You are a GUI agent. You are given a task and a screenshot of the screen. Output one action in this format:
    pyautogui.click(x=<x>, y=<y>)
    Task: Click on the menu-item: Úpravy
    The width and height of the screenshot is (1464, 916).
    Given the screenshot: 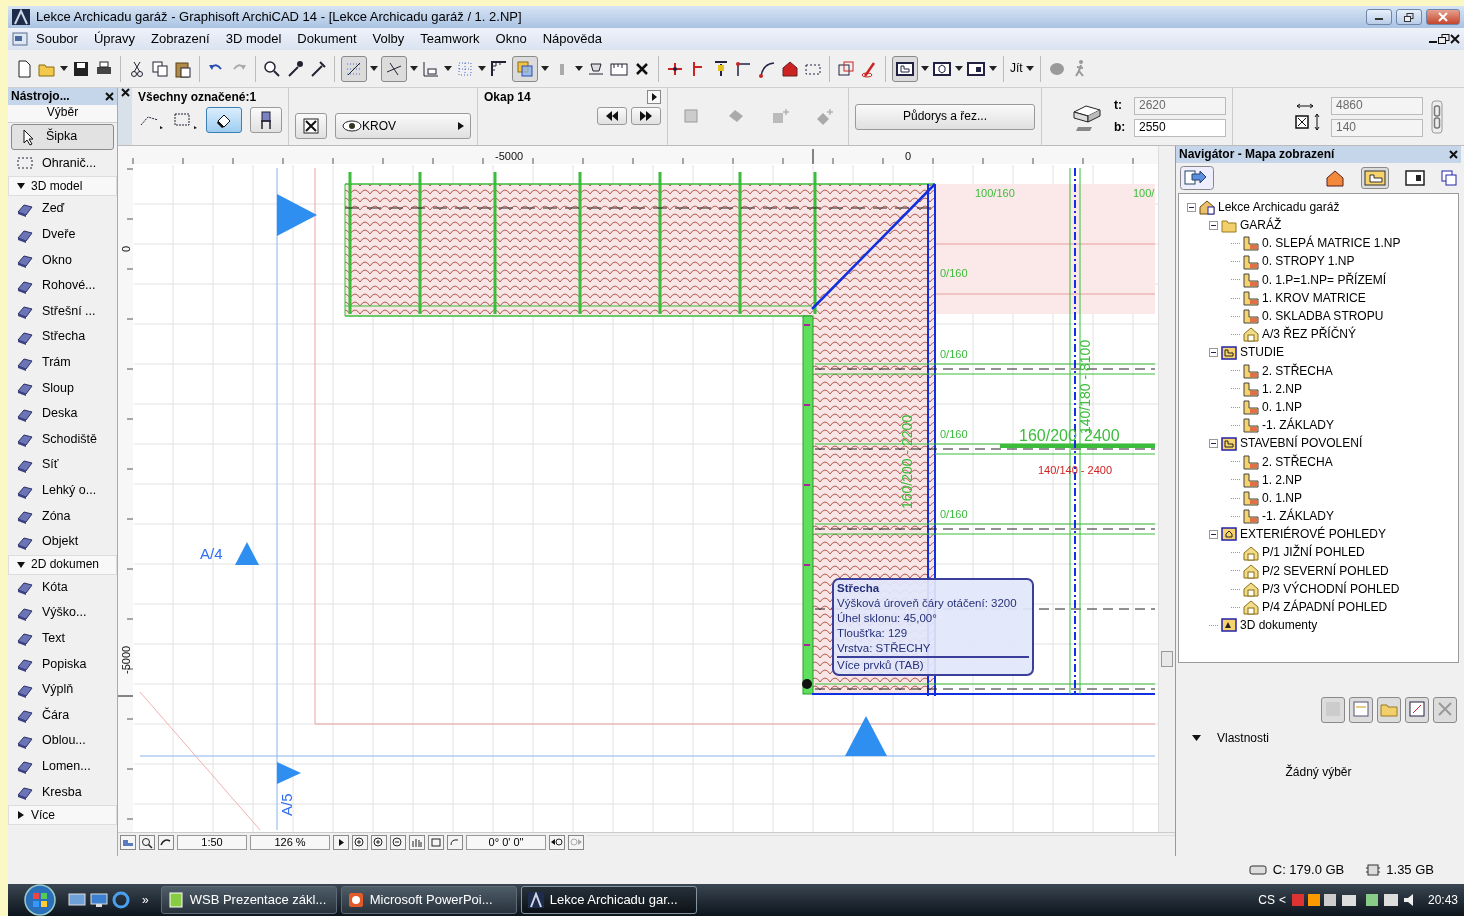 What is the action you would take?
    pyautogui.click(x=114, y=39)
    